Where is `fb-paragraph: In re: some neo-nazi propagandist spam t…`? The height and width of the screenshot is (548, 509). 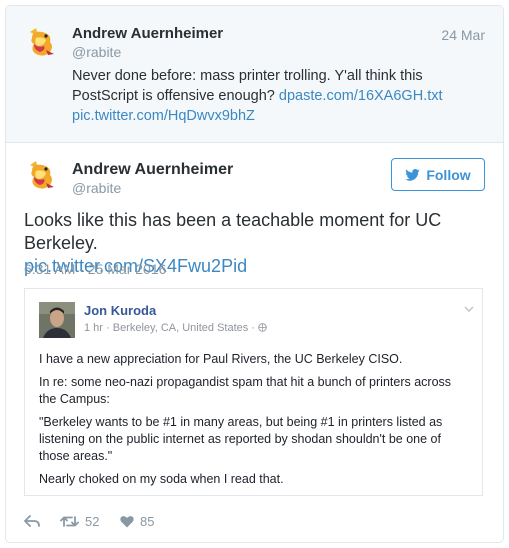 fb-paragraph: In re: some neo-nazi propagandist spam t… is located at coordinates (245, 390).